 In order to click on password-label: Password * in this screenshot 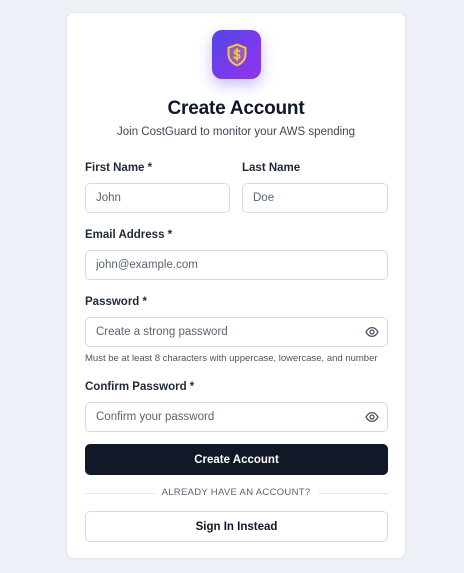, I will do `click(116, 302)`.